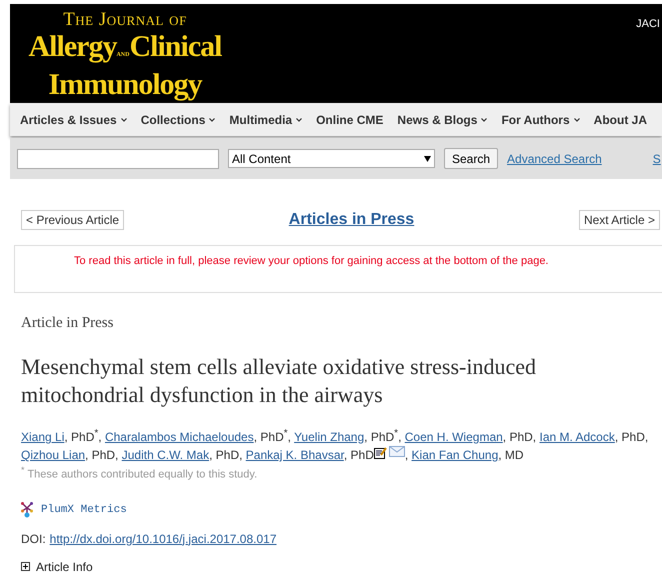 Image resolution: width=662 pixels, height=587 pixels. What do you see at coordinates (72, 220) in the screenshot?
I see `previous-article-button: < Previous Article` at bounding box center [72, 220].